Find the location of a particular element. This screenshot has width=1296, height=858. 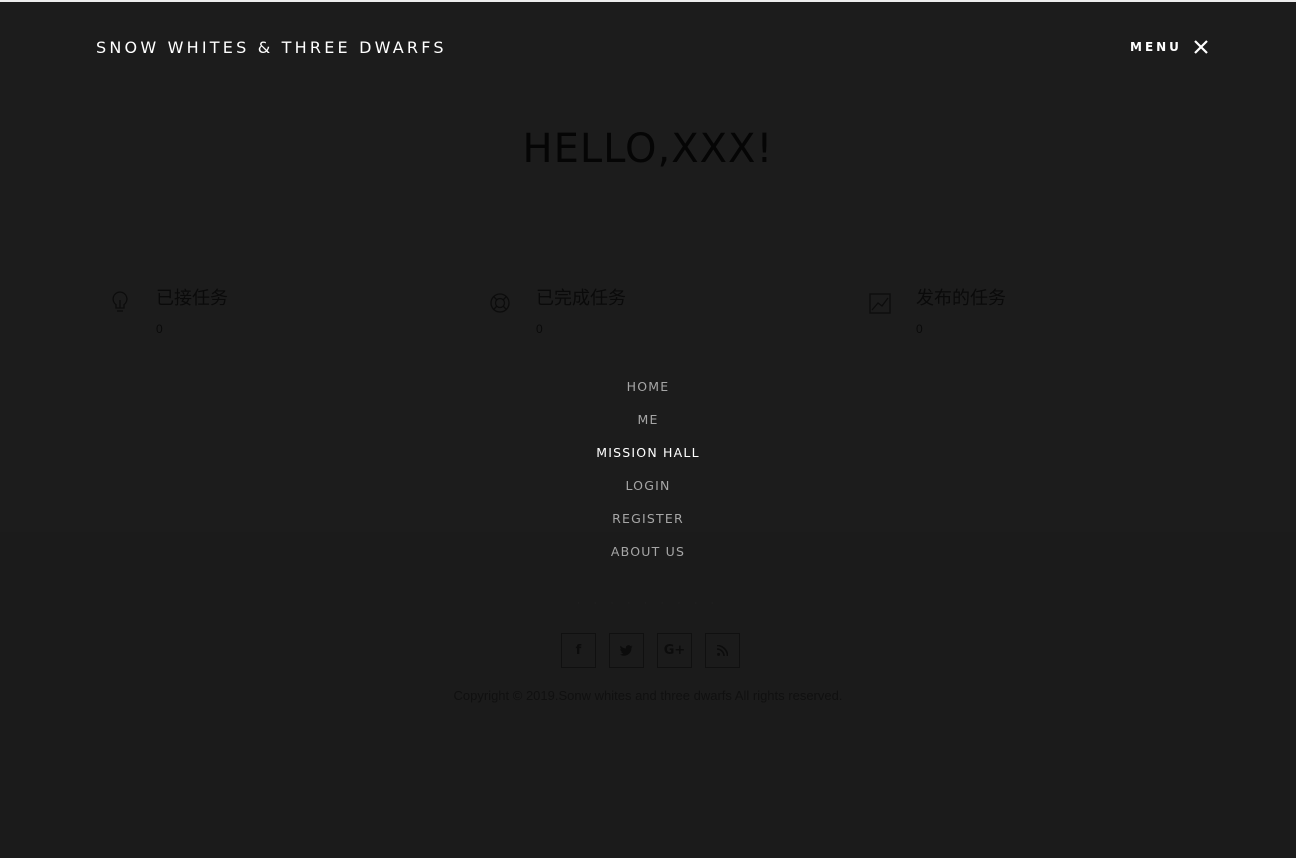

chart-icon is located at coordinates (880, 303).